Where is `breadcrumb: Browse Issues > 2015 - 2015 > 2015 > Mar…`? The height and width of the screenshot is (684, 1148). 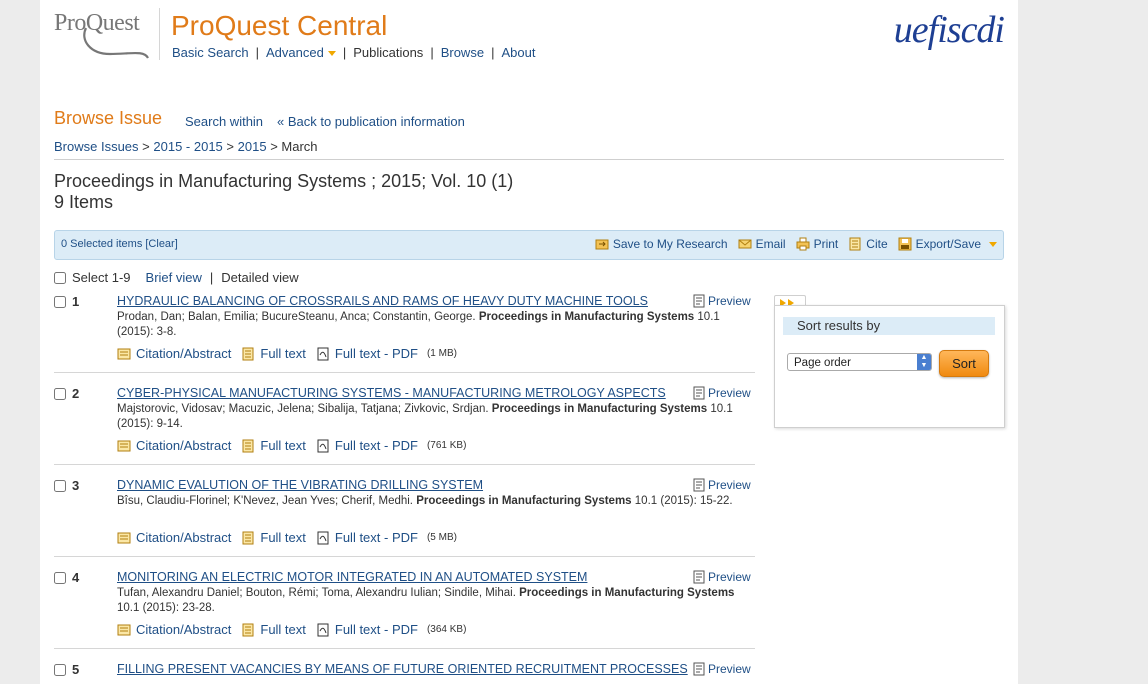 breadcrumb: Browse Issues > 2015 - 2015 > 2015 > Mar… is located at coordinates (186, 146).